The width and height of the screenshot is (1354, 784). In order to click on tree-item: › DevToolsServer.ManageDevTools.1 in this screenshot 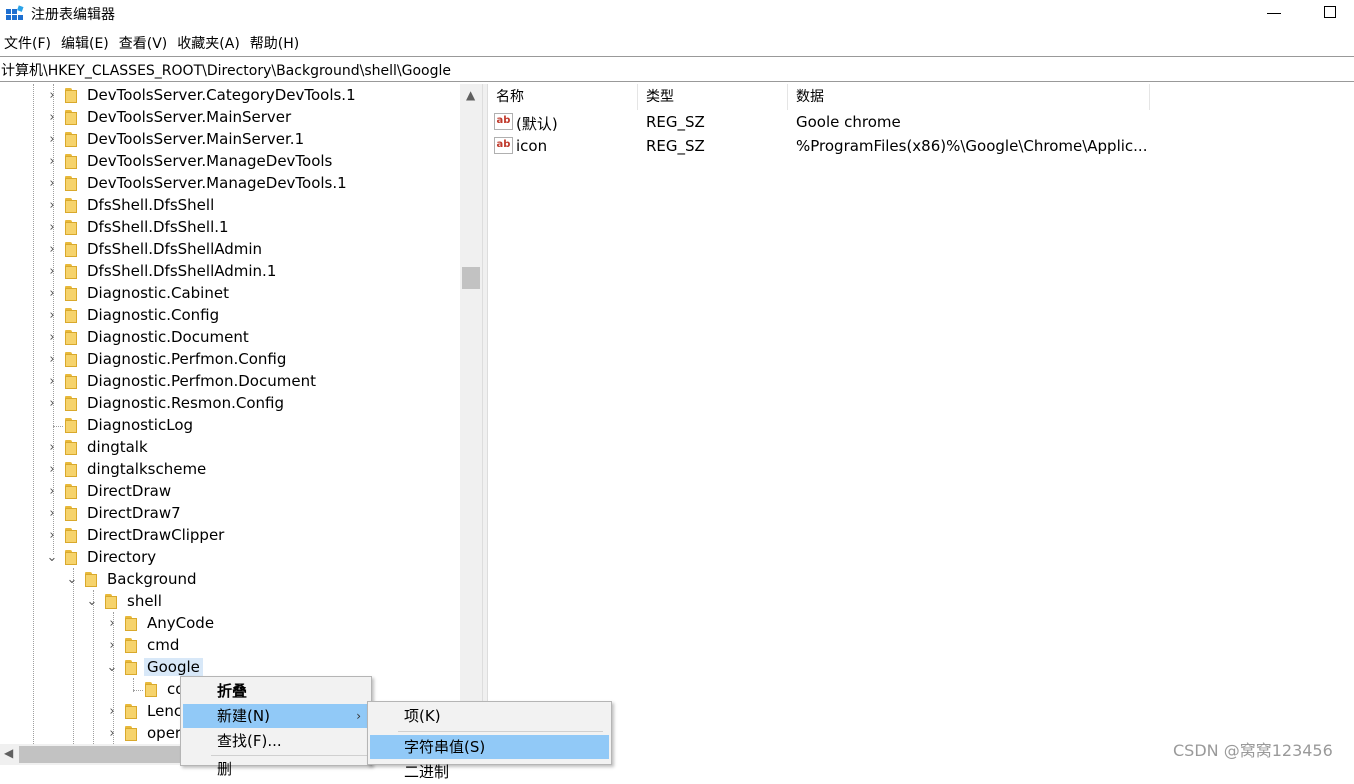, I will do `click(230, 184)`.